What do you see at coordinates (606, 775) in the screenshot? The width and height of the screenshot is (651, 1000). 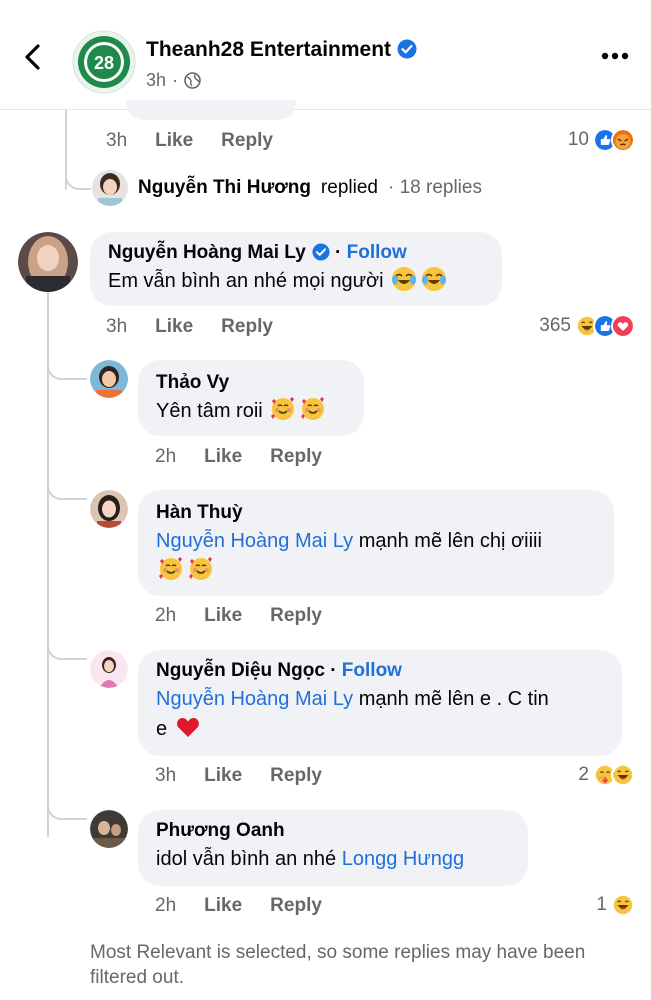 I see `reaction-summary: 2` at bounding box center [606, 775].